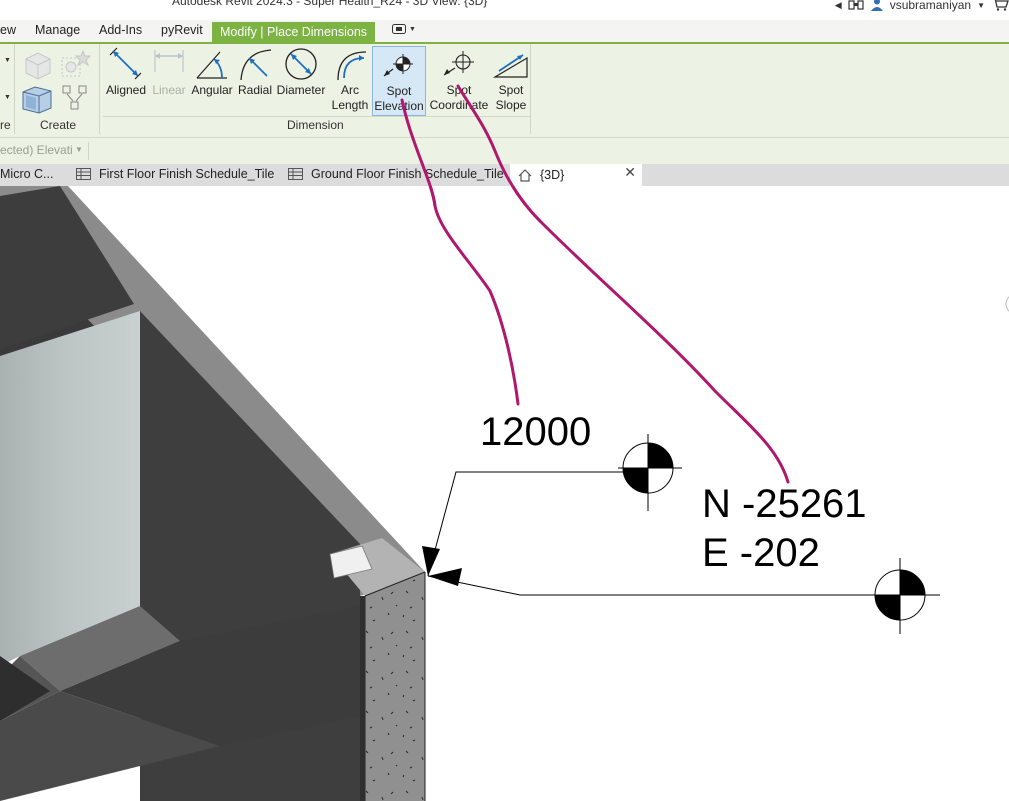 Image resolution: width=1009 pixels, height=801 pixels. I want to click on arc-length-dimension-button: Arc Length, so click(350, 81).